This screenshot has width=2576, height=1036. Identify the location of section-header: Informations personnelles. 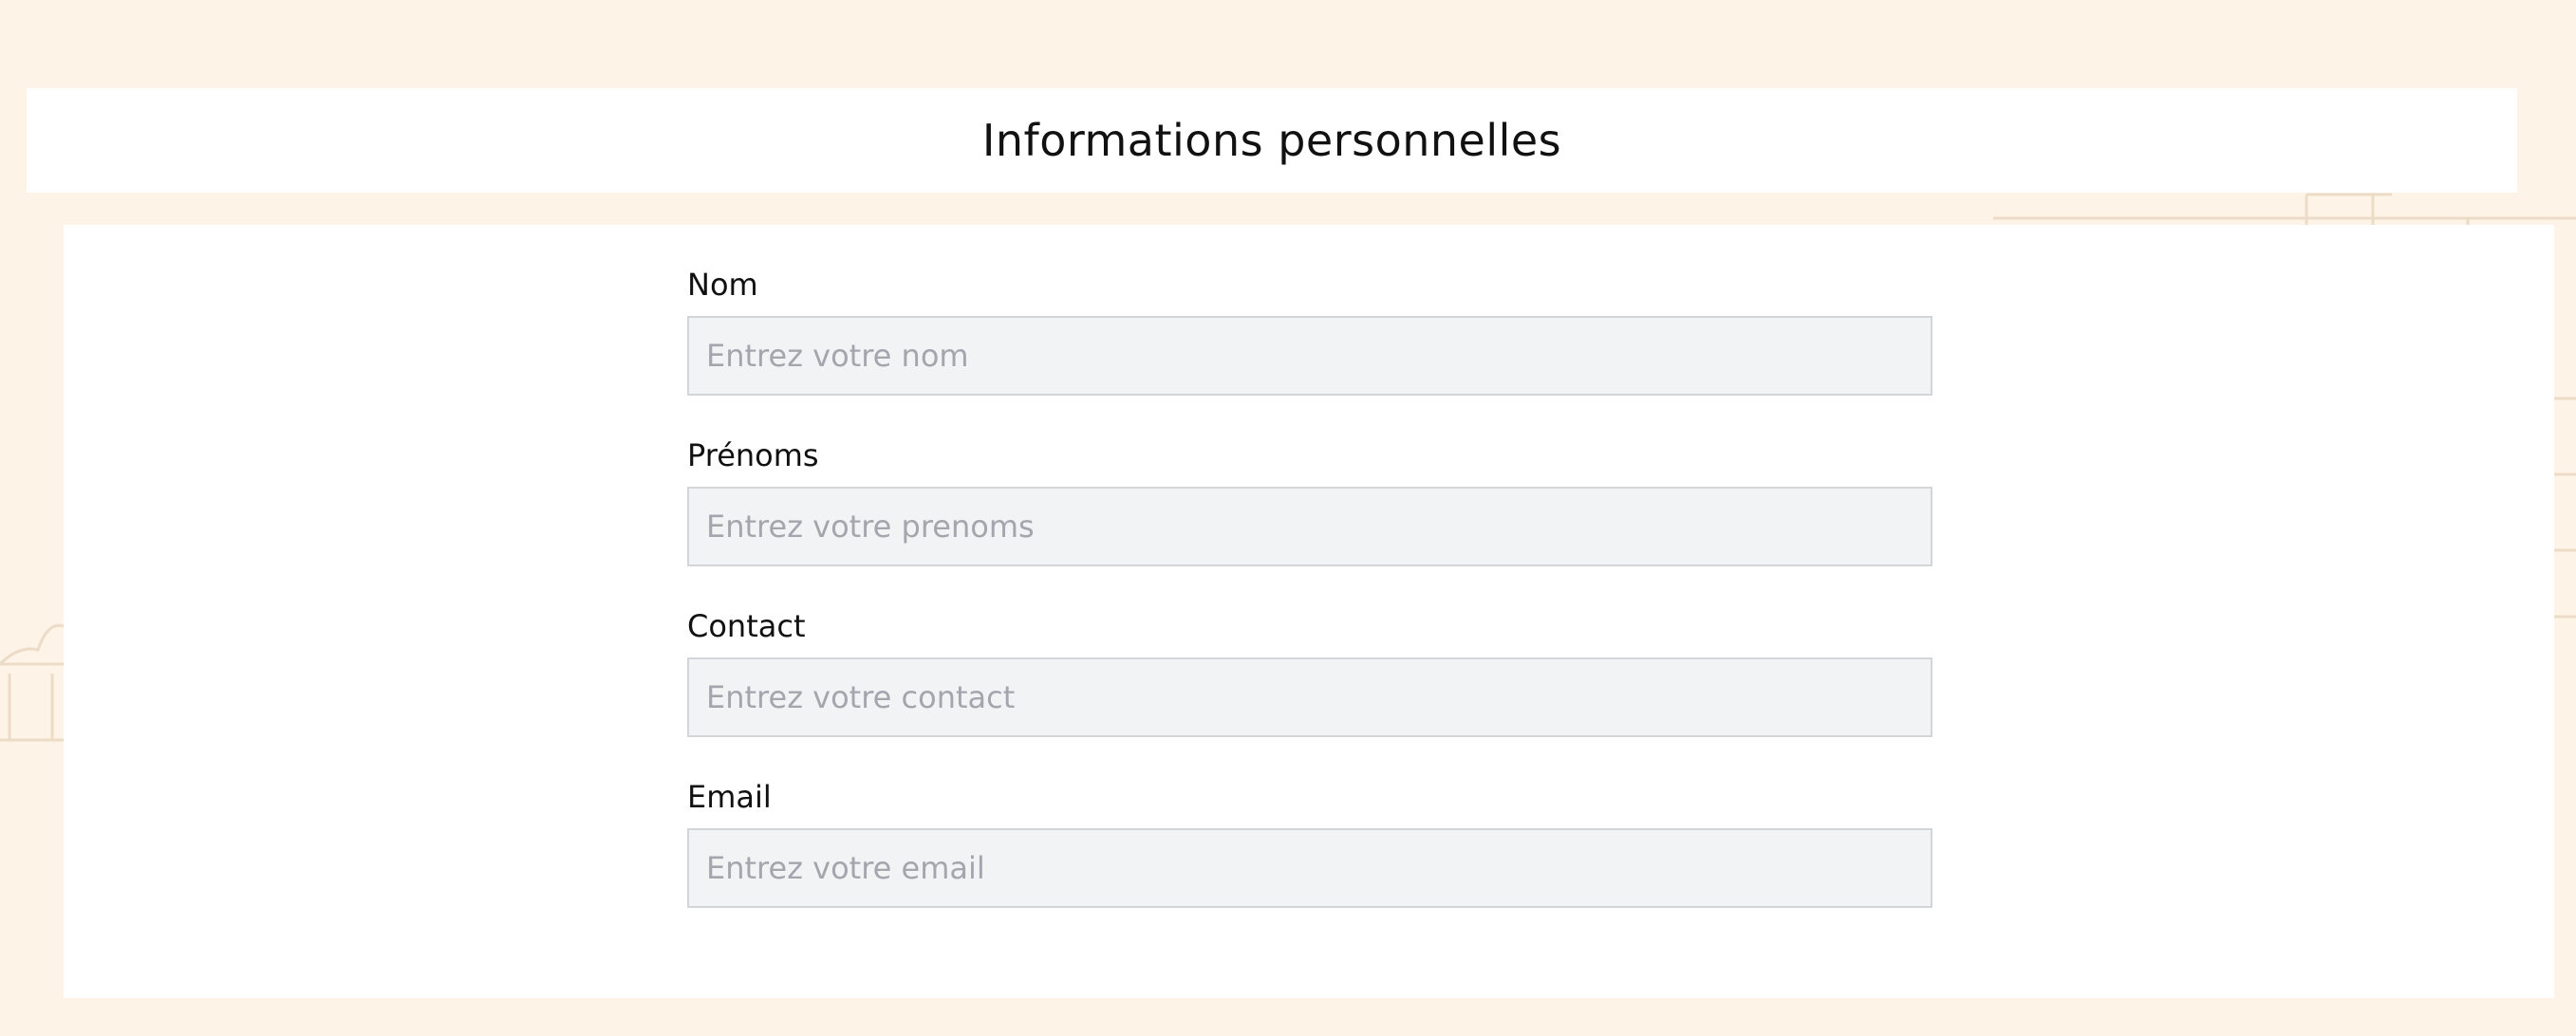
(1272, 140).